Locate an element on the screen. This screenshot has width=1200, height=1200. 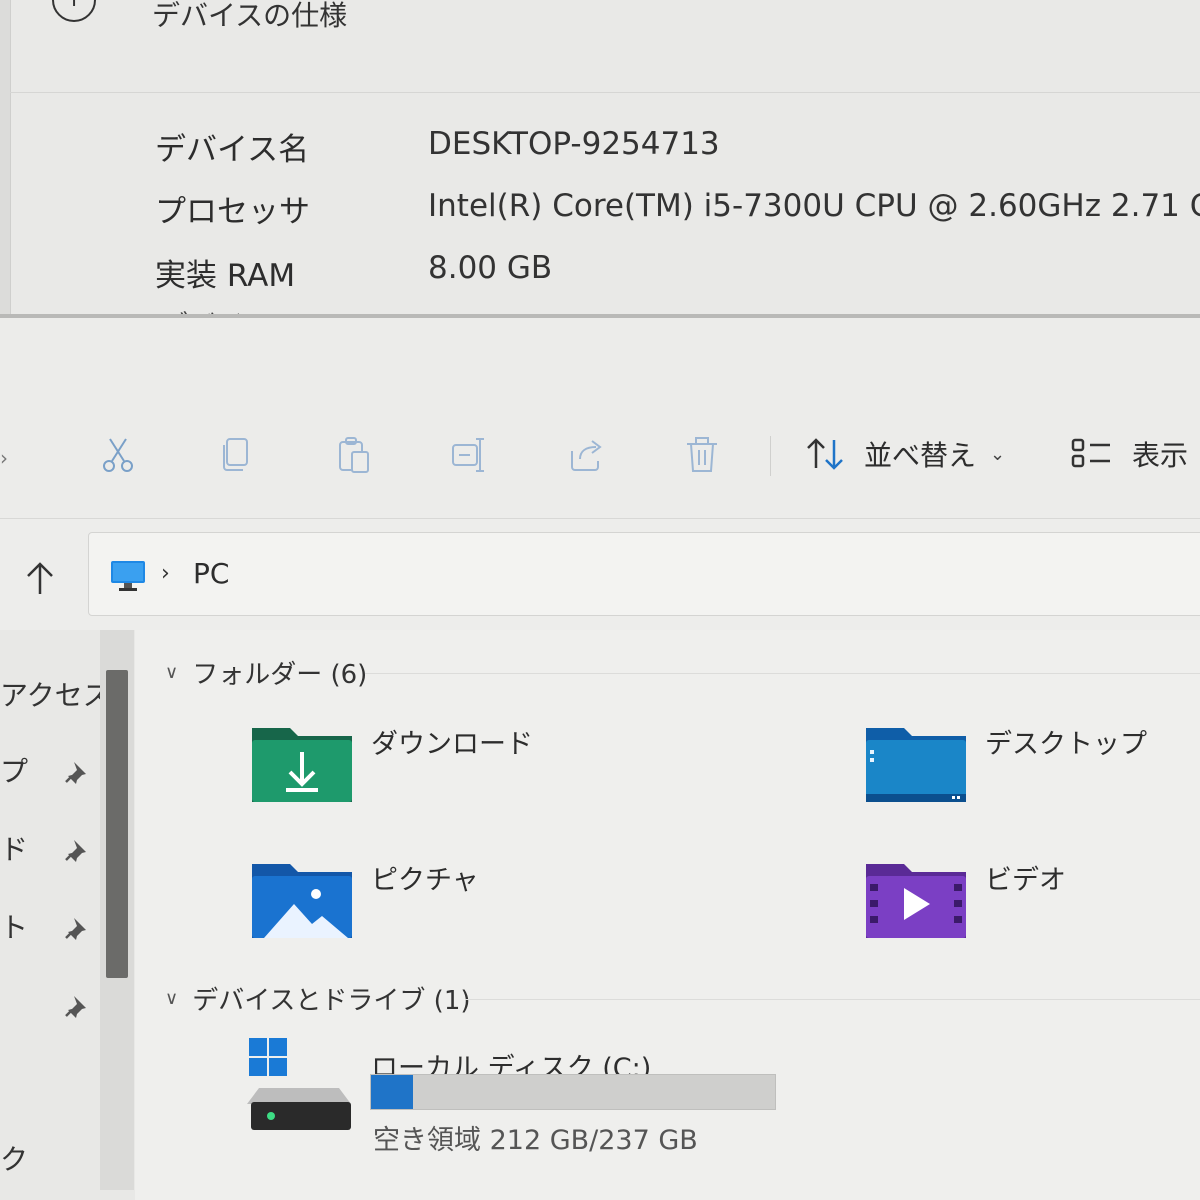
view-list-icon is located at coordinates (1090, 453).